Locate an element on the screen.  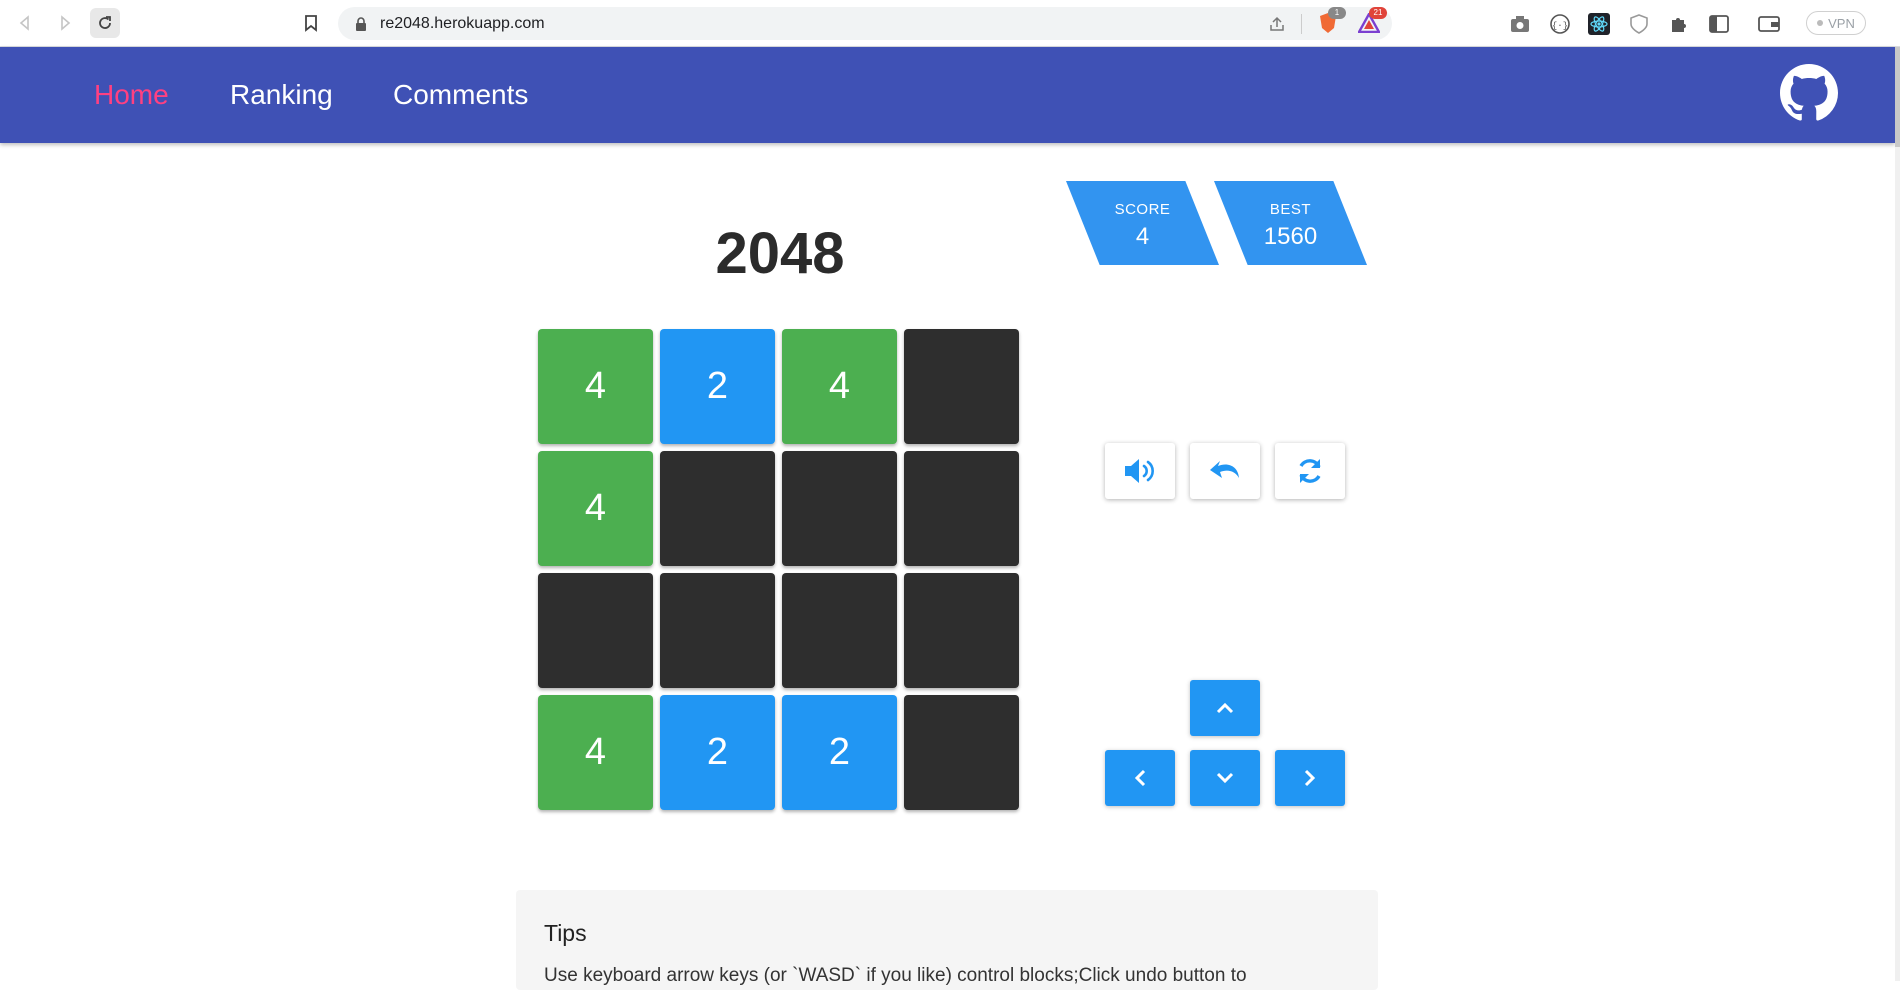
chevron-left-icon is located at coordinates (1140, 778).